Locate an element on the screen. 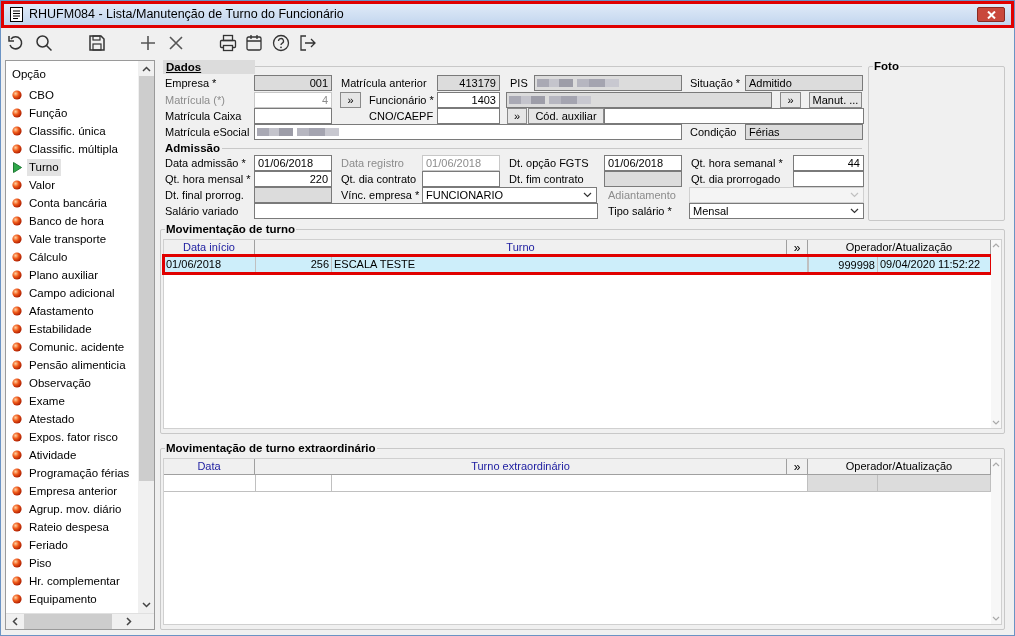 The width and height of the screenshot is (1015, 636). option-item: Feriado is located at coordinates (48, 545).